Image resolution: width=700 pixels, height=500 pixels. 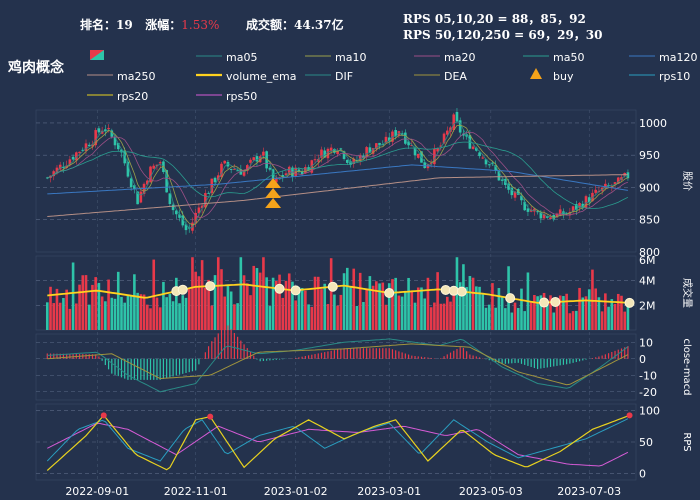 What do you see at coordinates (133, 96) in the screenshot?
I see `legend-rps20: rps20` at bounding box center [133, 96].